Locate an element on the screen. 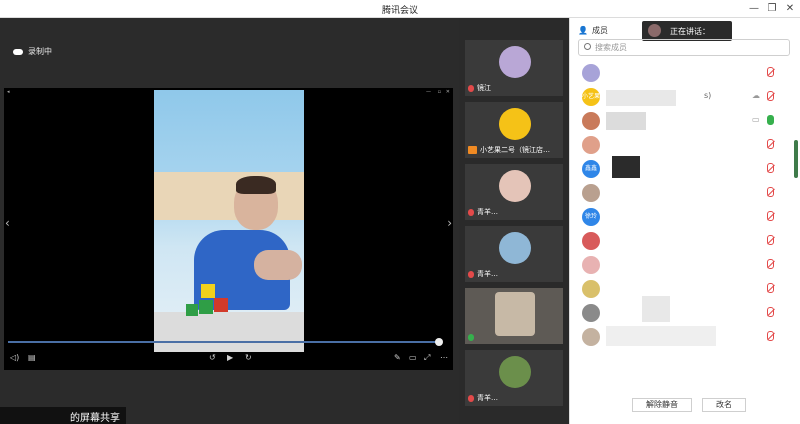 This screenshot has width=800, height=424. participant-name: 镜江 is located at coordinates (484, 88).